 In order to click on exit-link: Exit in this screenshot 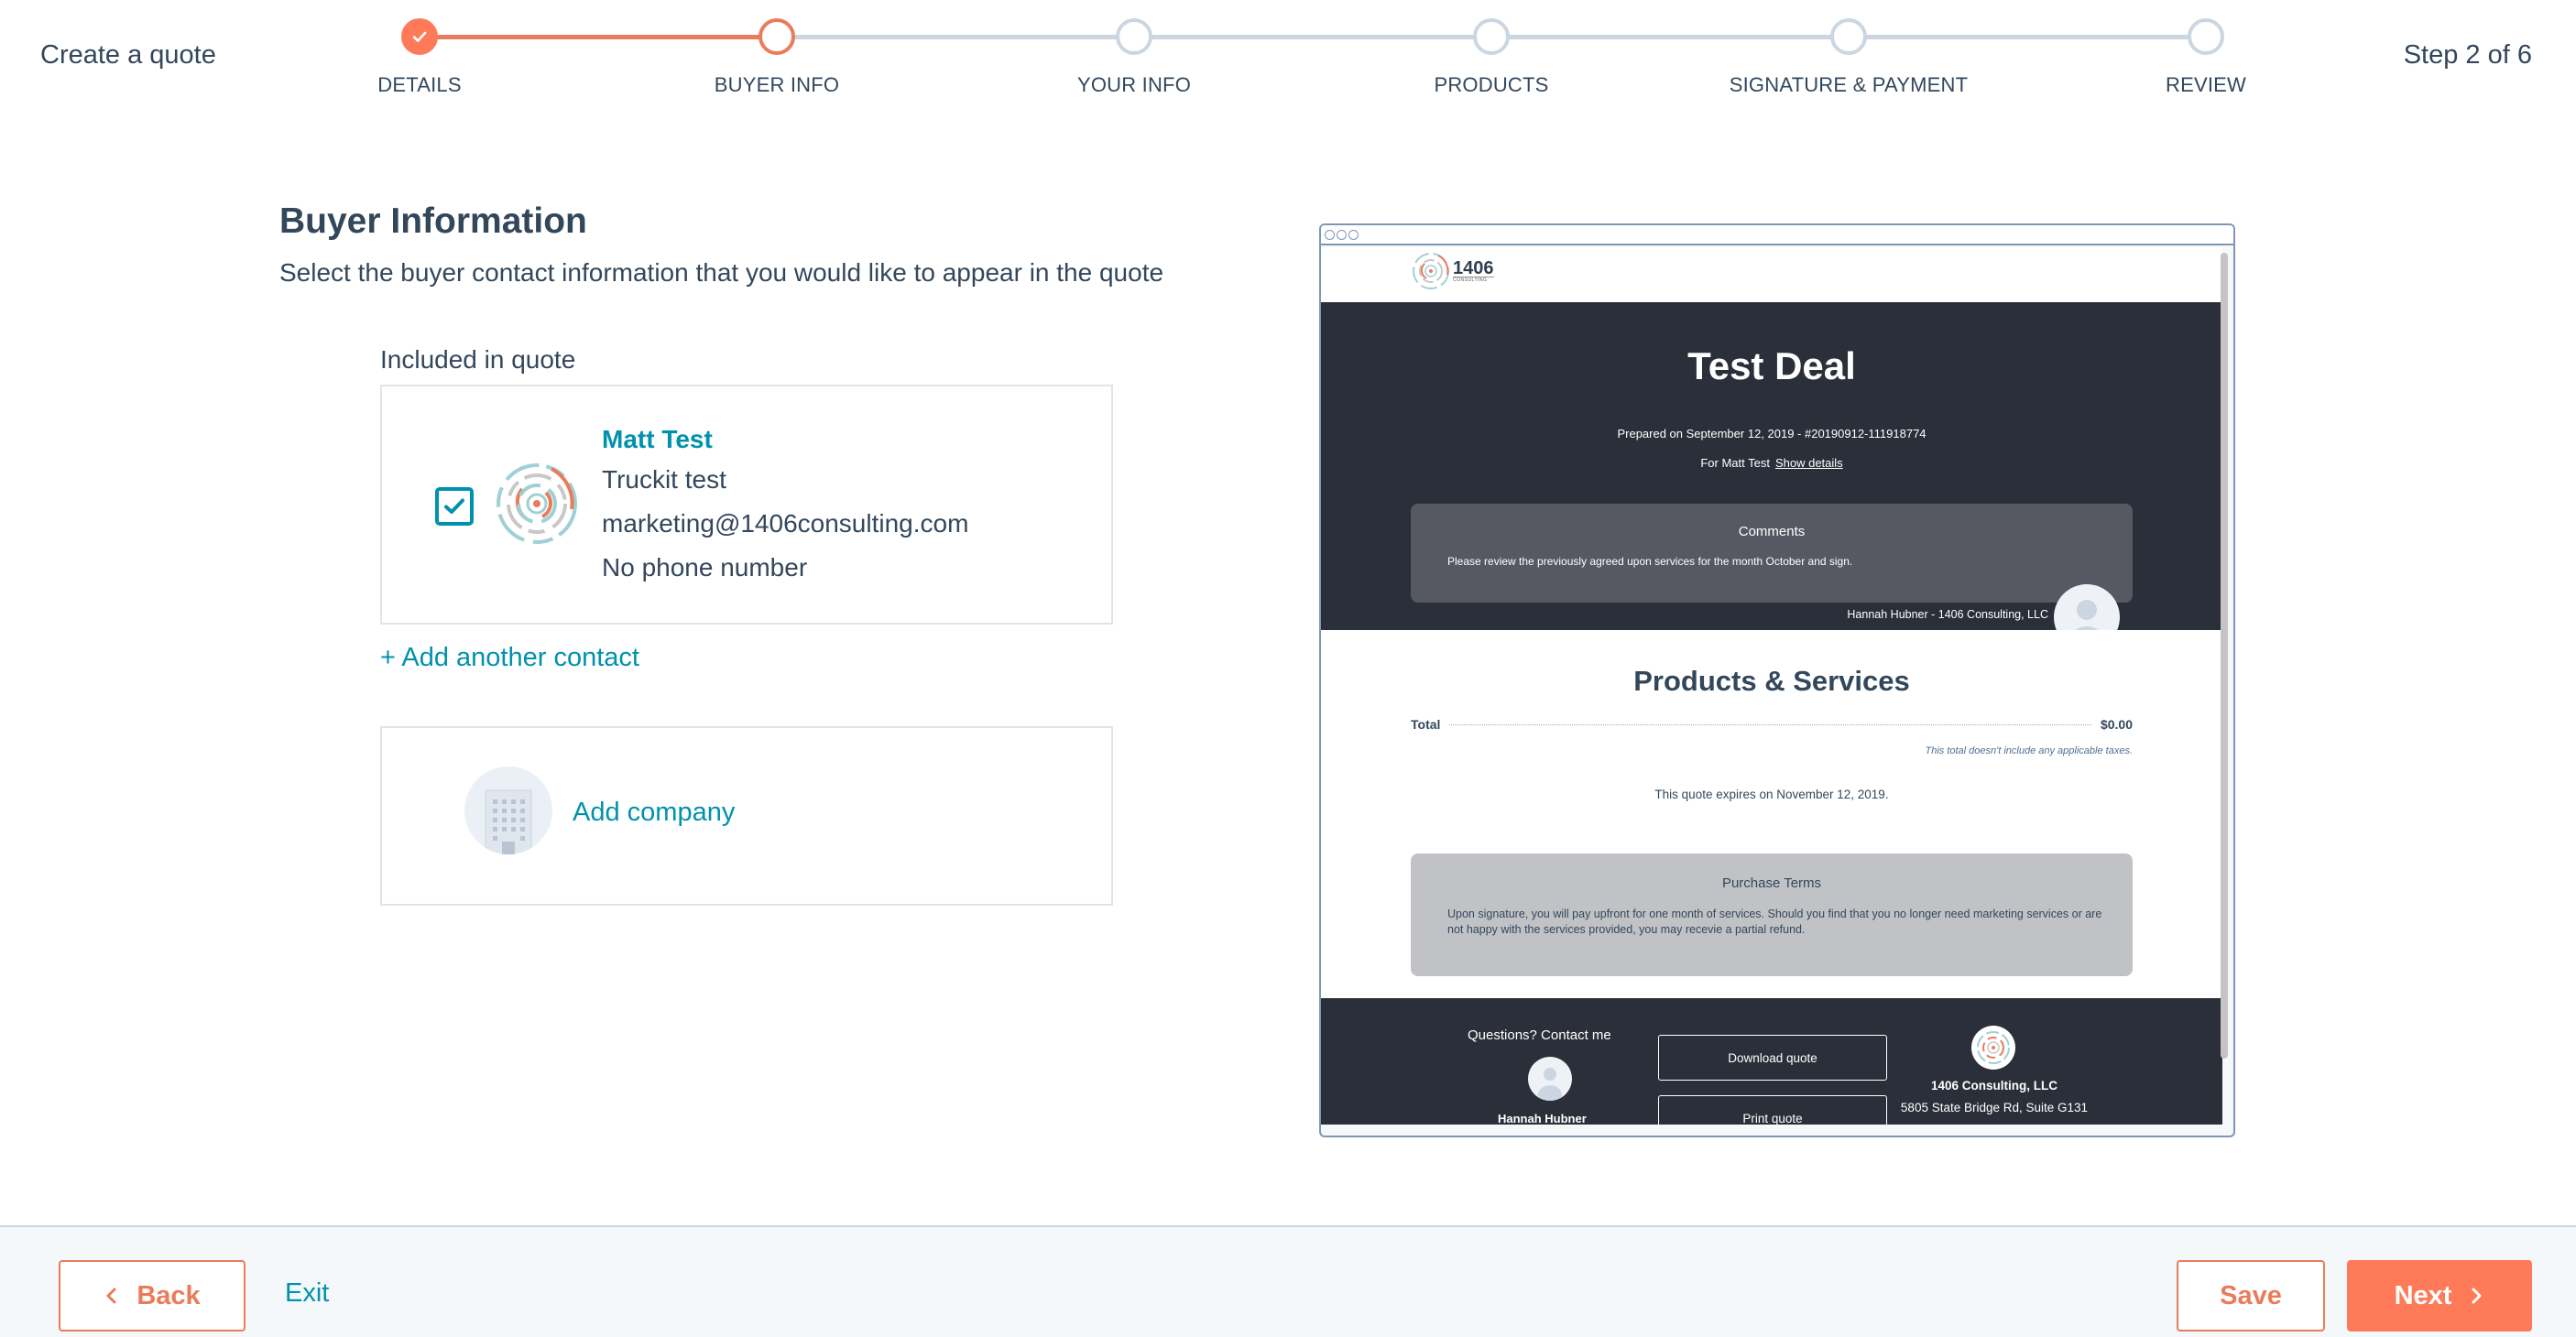, I will do `click(307, 1293)`.